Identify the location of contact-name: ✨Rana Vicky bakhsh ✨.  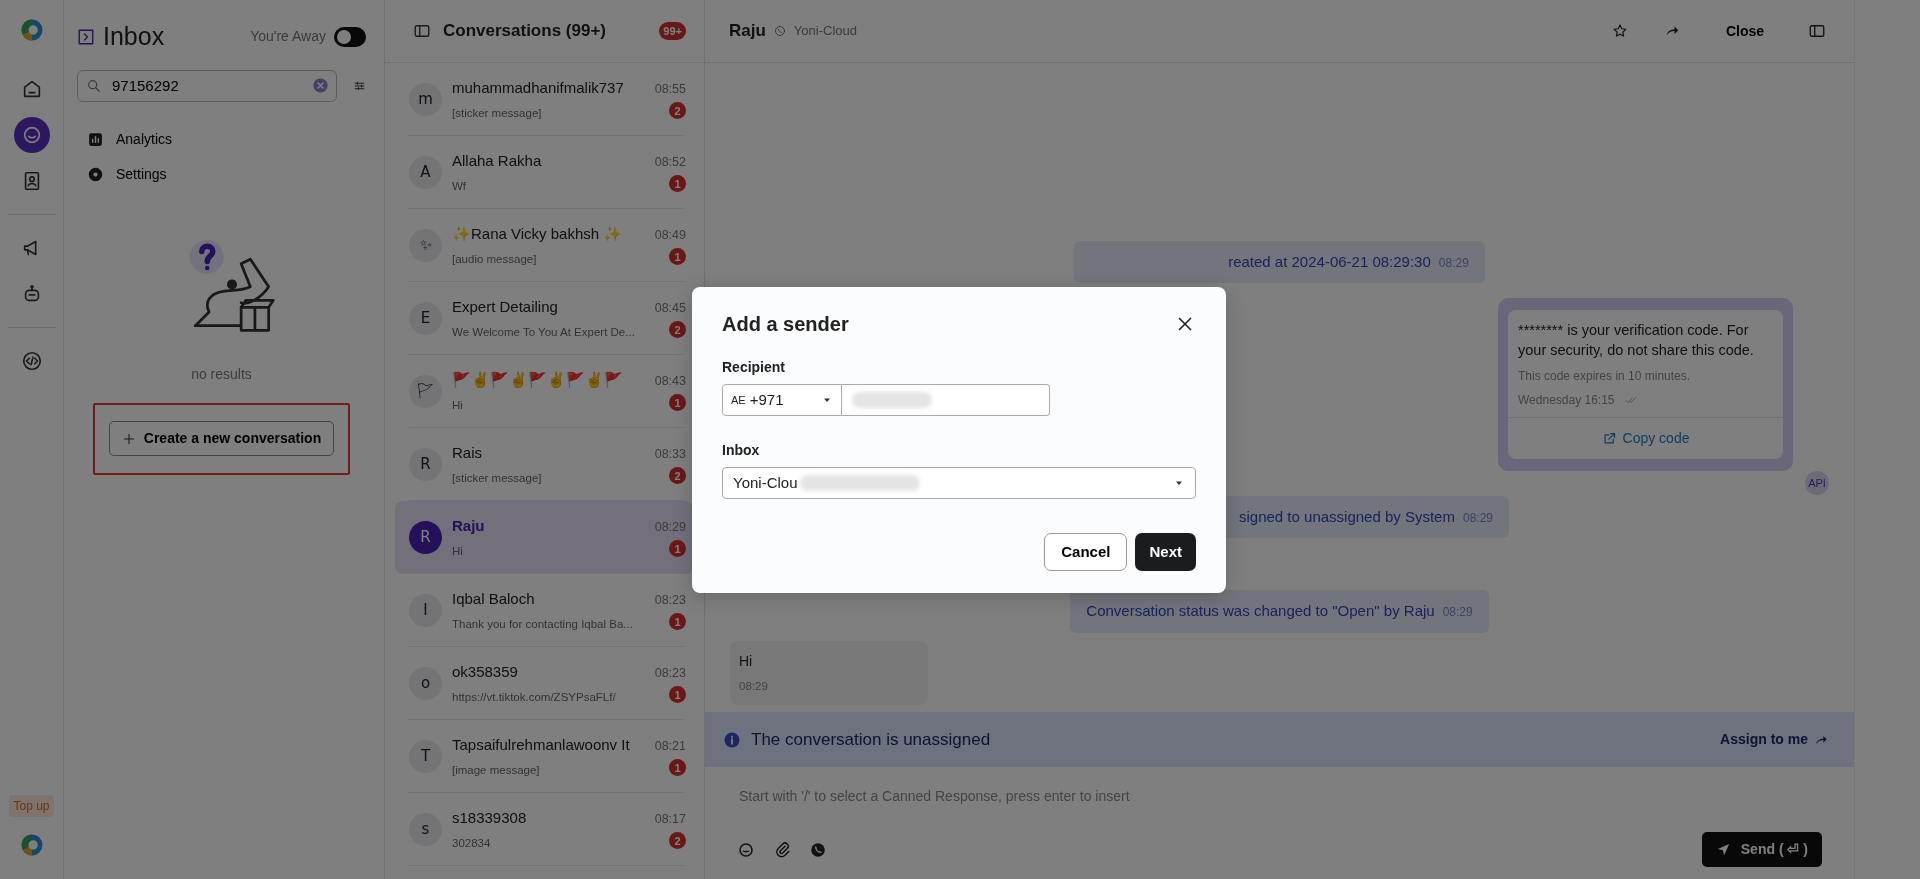
(538, 234).